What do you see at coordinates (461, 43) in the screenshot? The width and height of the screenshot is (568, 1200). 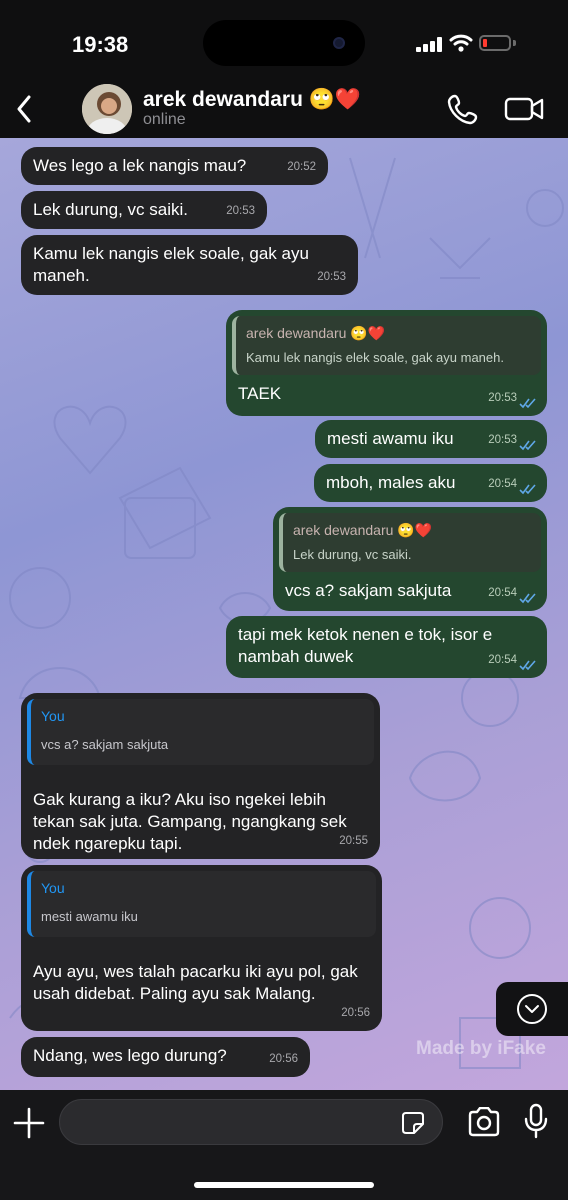 I see `wifi-icon` at bounding box center [461, 43].